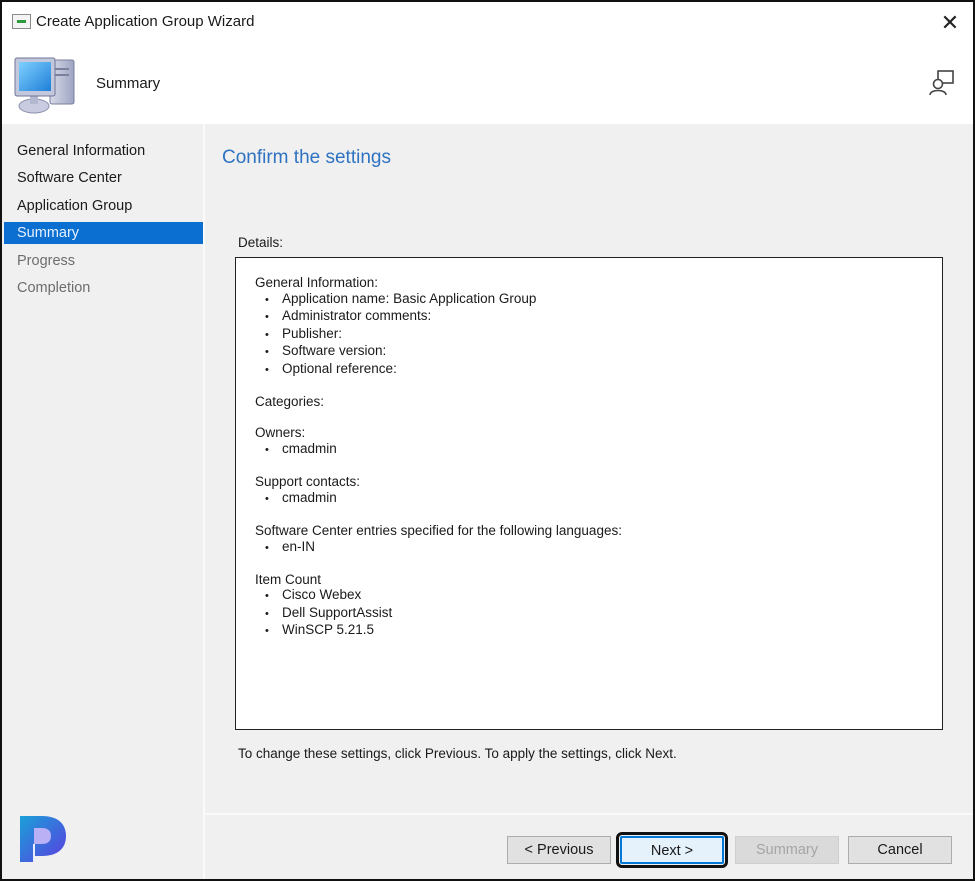  I want to click on details-label: Details:, so click(261, 242).